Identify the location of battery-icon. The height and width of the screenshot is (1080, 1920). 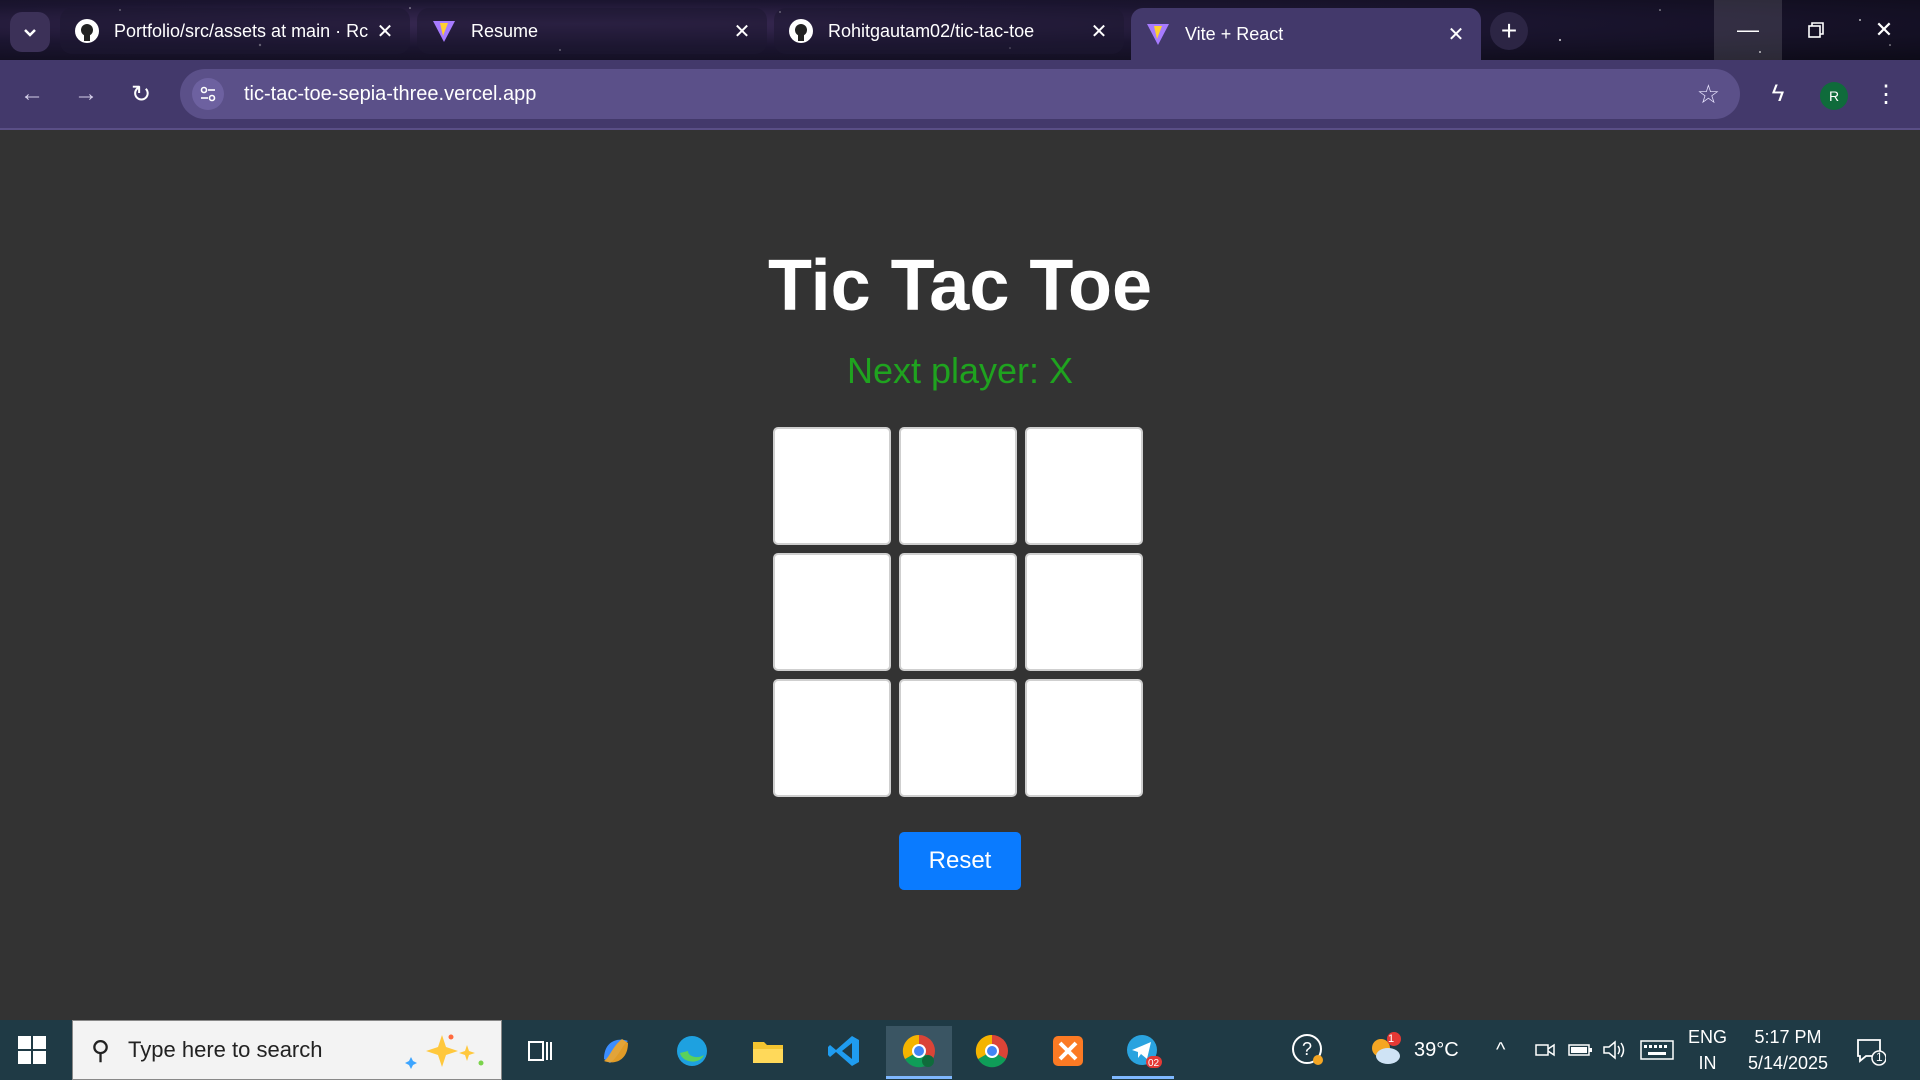
(1580, 1050).